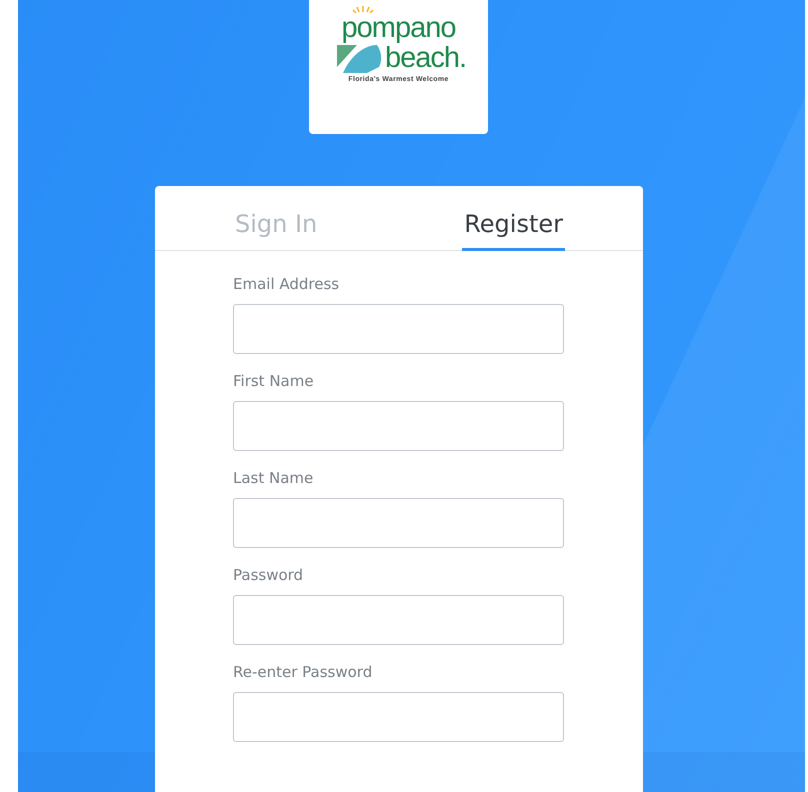 This screenshot has height=792, width=808. What do you see at coordinates (273, 479) in the screenshot?
I see `field-label: Last Name` at bounding box center [273, 479].